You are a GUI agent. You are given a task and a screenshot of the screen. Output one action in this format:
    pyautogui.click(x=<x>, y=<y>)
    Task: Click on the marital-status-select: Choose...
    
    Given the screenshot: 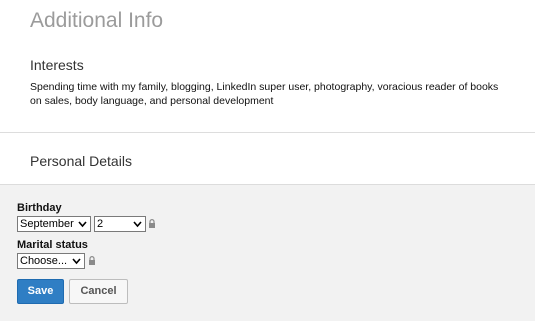 What is the action you would take?
    pyautogui.click(x=51, y=261)
    